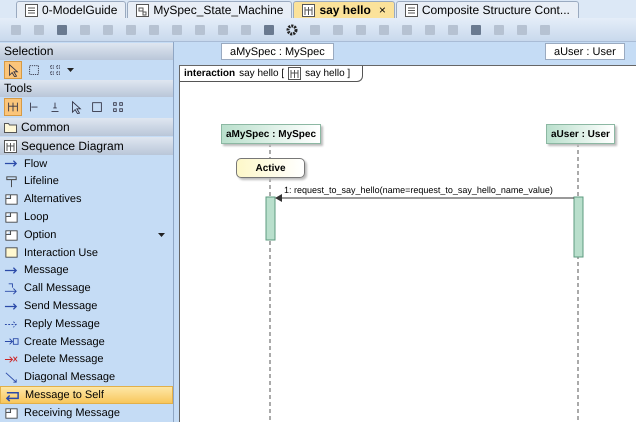 The width and height of the screenshot is (636, 422). I want to click on palette-item: Message to Self, so click(86, 395).